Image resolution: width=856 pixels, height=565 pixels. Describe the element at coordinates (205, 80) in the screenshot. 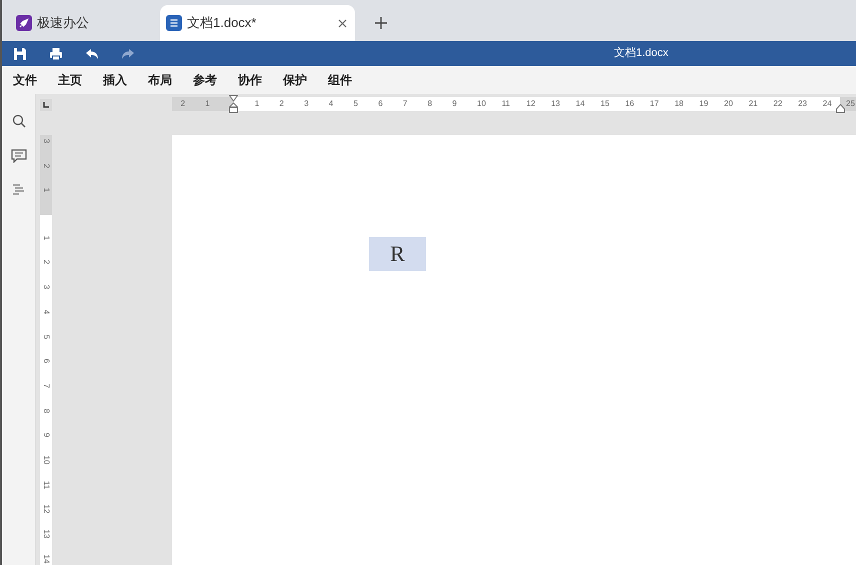

I see `menu-item: 参考` at that location.